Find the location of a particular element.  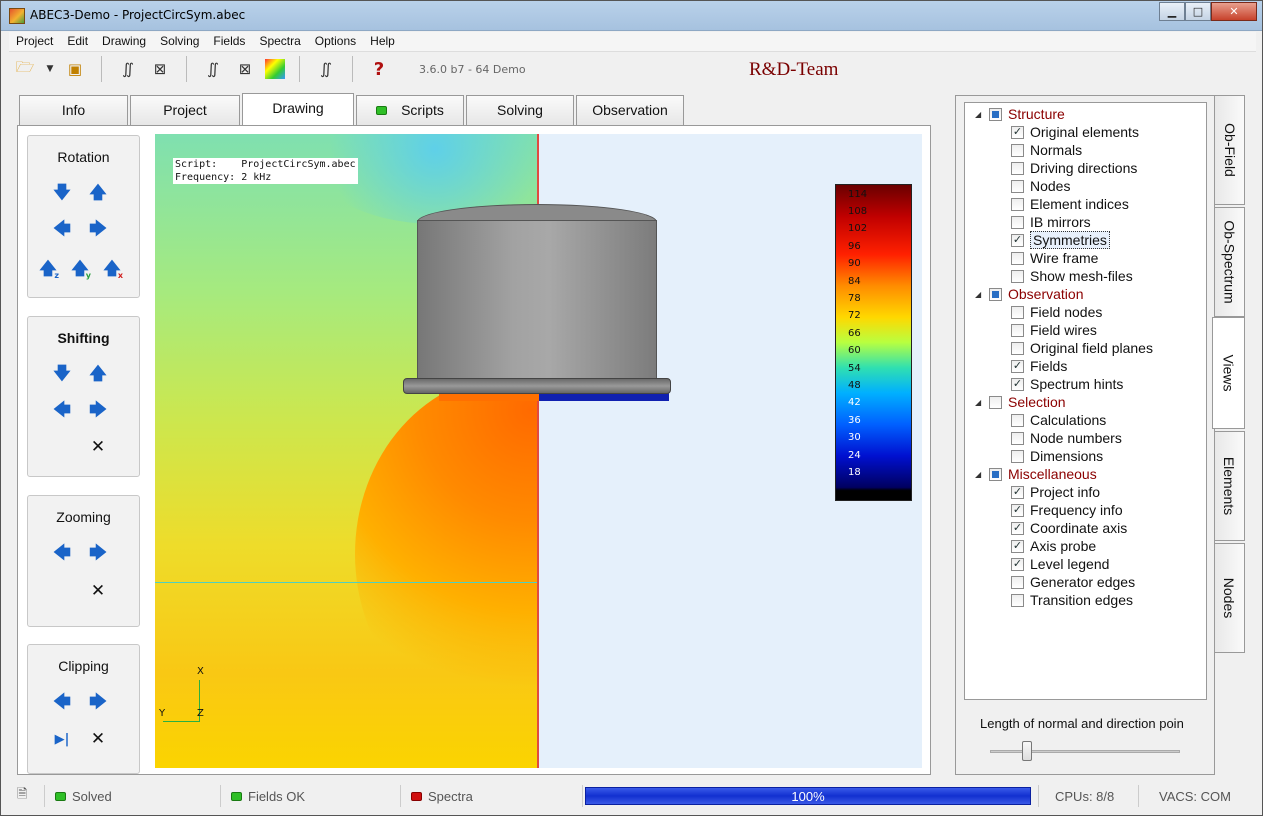

tree-item: Nodes is located at coordinates (1040, 186).